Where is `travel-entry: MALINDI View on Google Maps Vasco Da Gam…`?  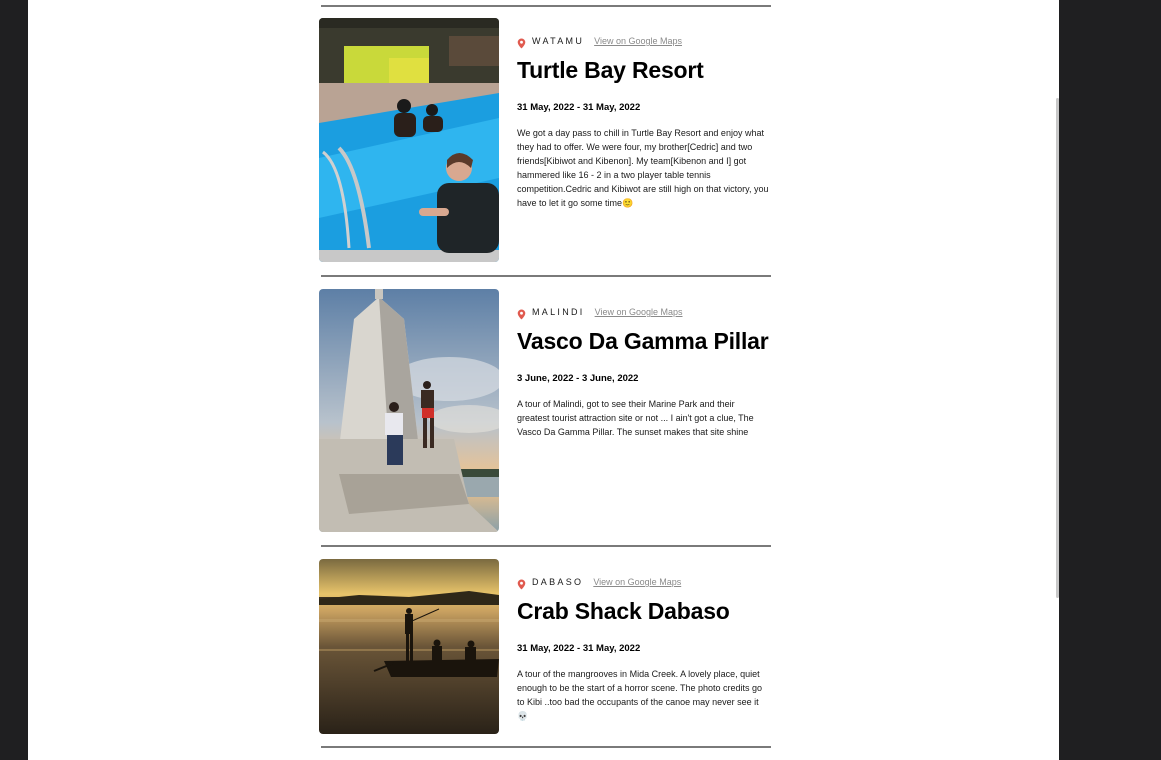
travel-entry: MALINDI View on Google Maps Vasco Da Gam… is located at coordinates (549, 410).